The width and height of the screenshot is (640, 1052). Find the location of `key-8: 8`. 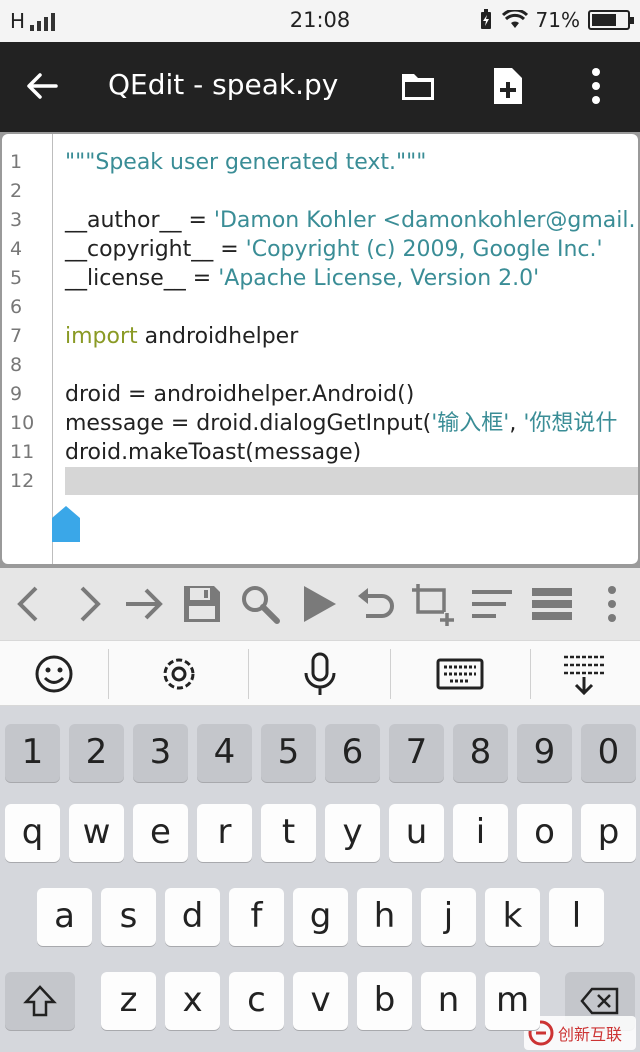

key-8: 8 is located at coordinates (480, 753).